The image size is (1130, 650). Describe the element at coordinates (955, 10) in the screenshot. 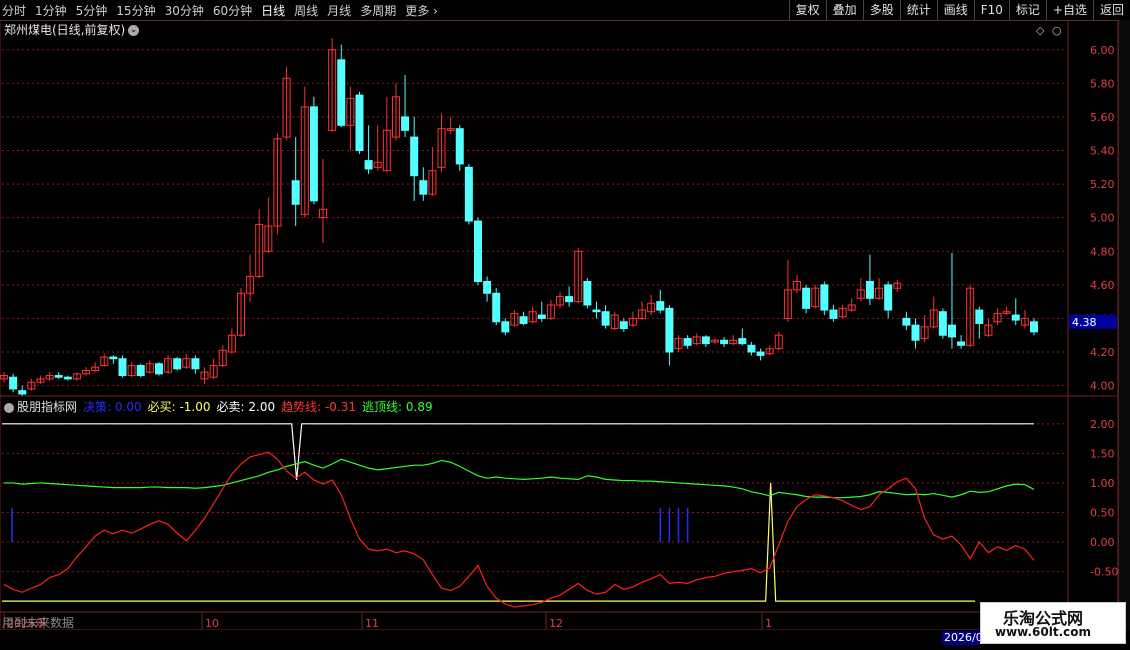

I see `tool-button-4: 画线` at that location.